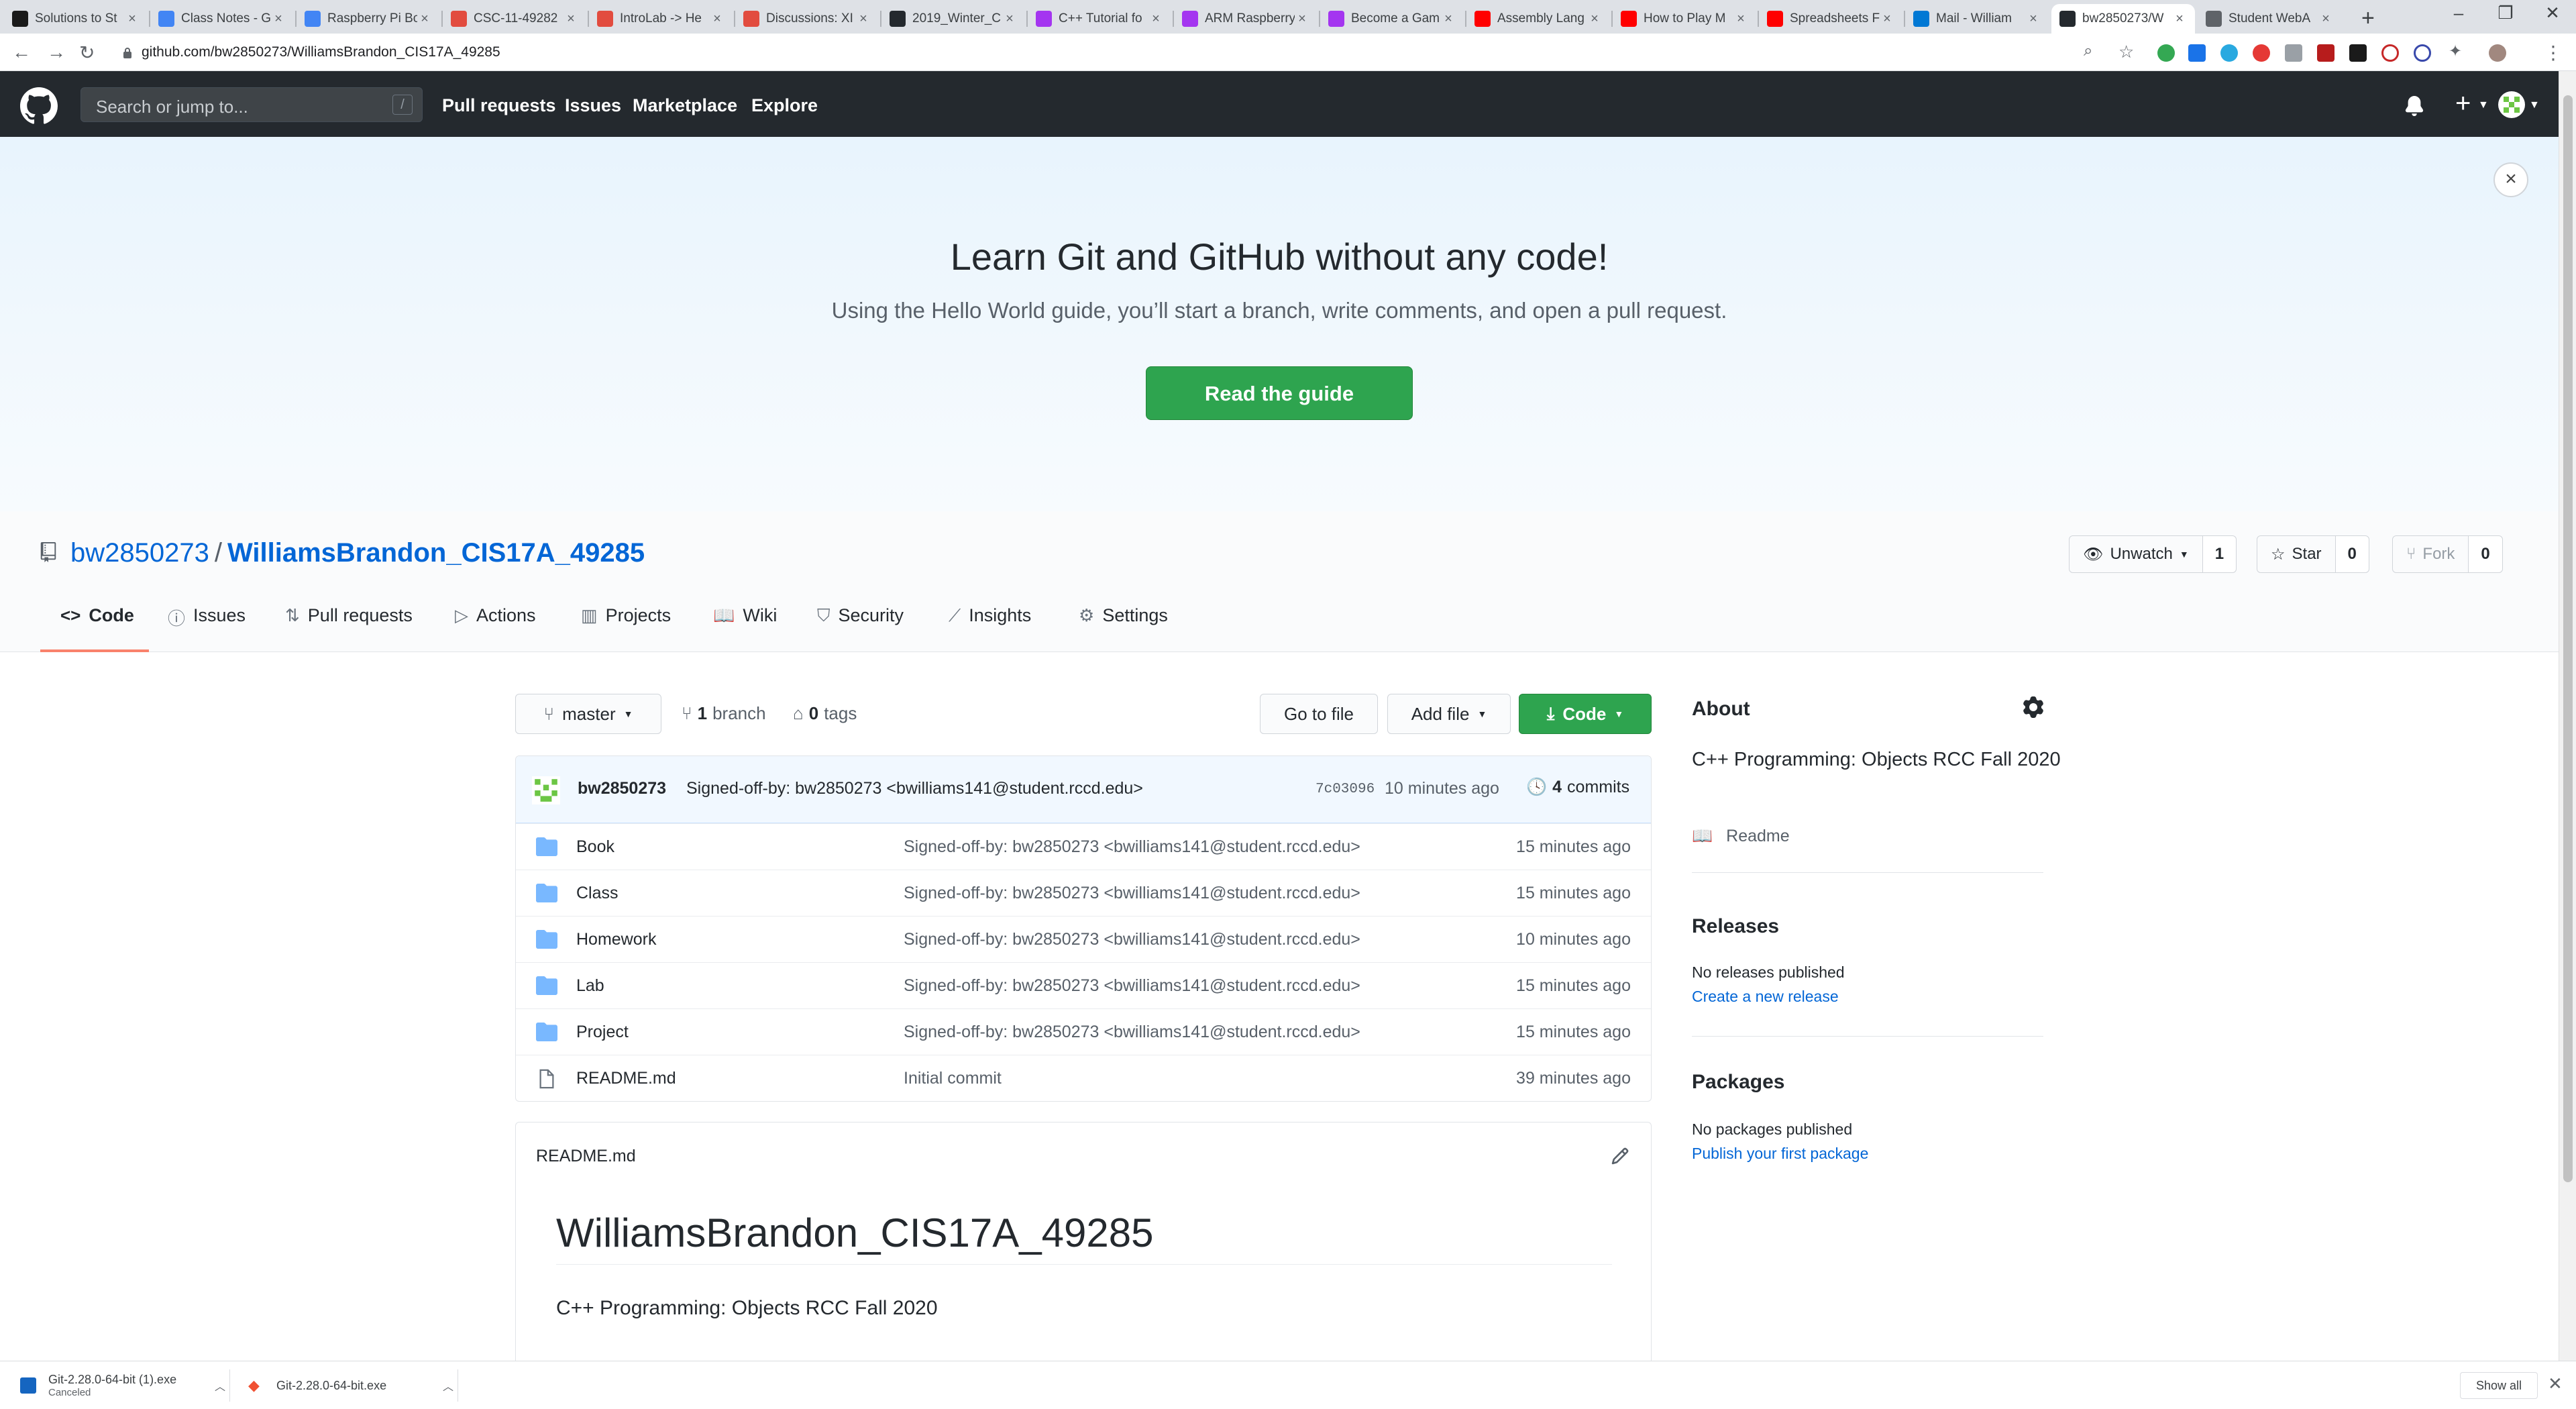 This screenshot has width=2576, height=1409. Describe the element at coordinates (2219, 554) in the screenshot. I see `watch-count: 1` at that location.